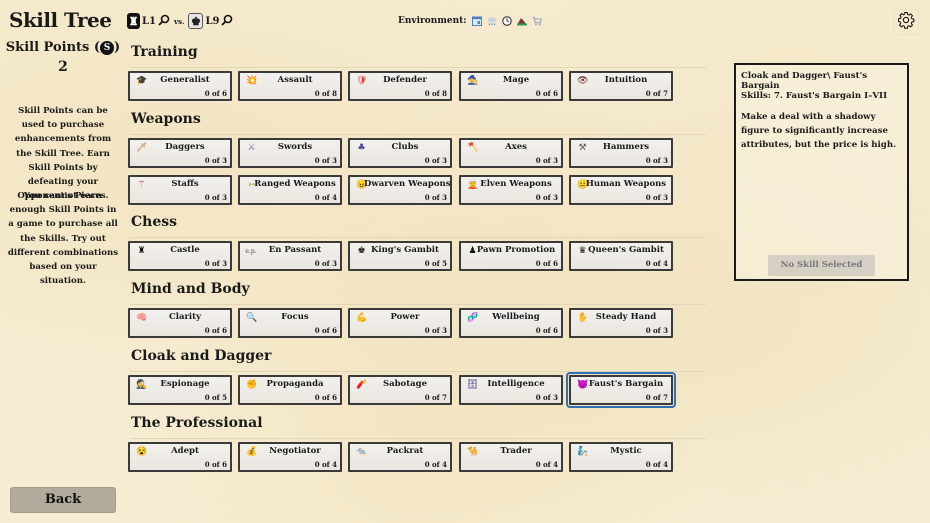  Describe the element at coordinates (537, 21) in the screenshot. I see `cart-icon` at that location.